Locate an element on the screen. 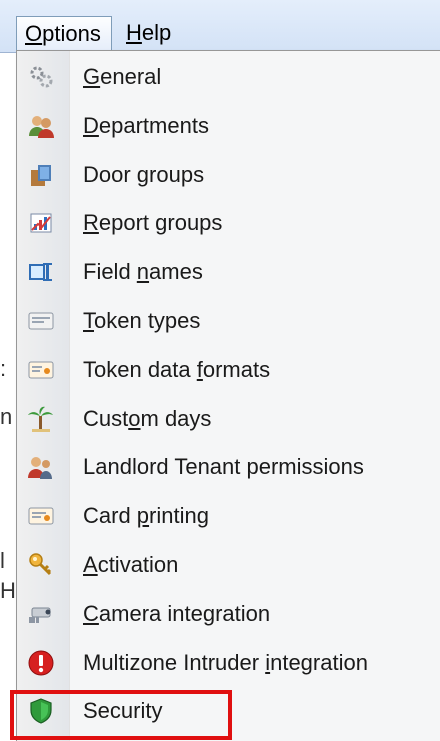 This screenshot has height=741, width=440. menu-item-label: Landlord Tenant permissions is located at coordinates (223, 467).